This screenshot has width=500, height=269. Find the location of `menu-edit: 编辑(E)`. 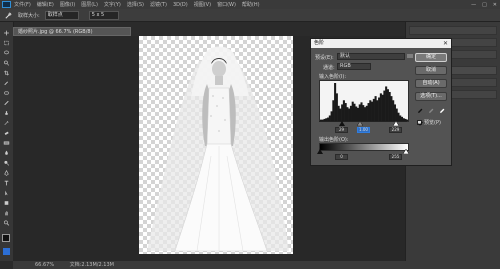

menu-edit: 编辑(E) is located at coordinates (45, 4).